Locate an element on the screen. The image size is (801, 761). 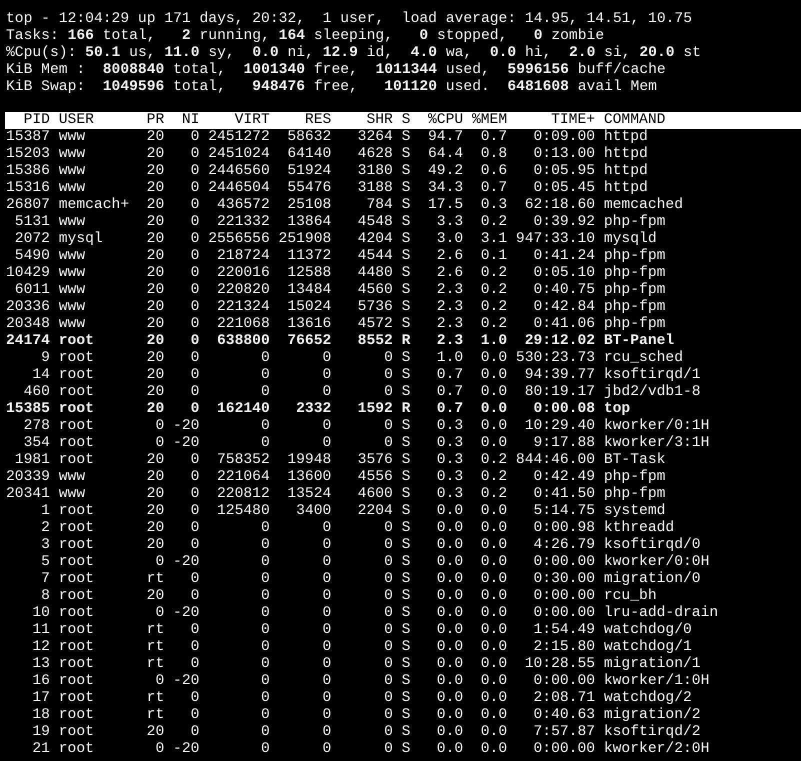
table-cell-text: 3 is located at coordinates (45, 545).